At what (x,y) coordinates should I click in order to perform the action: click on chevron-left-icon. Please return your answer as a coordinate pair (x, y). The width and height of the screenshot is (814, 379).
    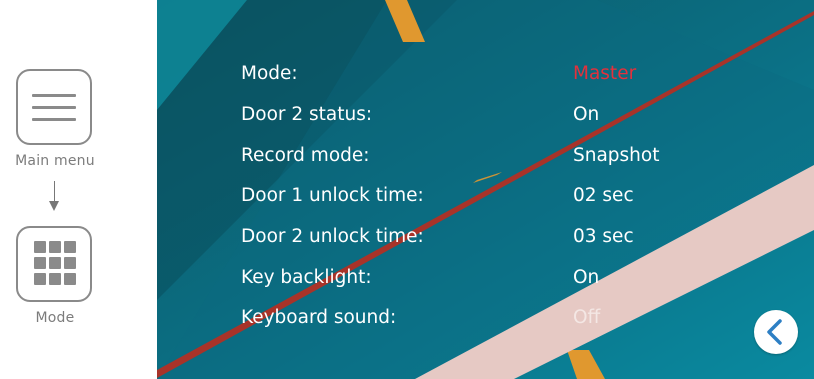
    Looking at the image, I should click on (774, 332).